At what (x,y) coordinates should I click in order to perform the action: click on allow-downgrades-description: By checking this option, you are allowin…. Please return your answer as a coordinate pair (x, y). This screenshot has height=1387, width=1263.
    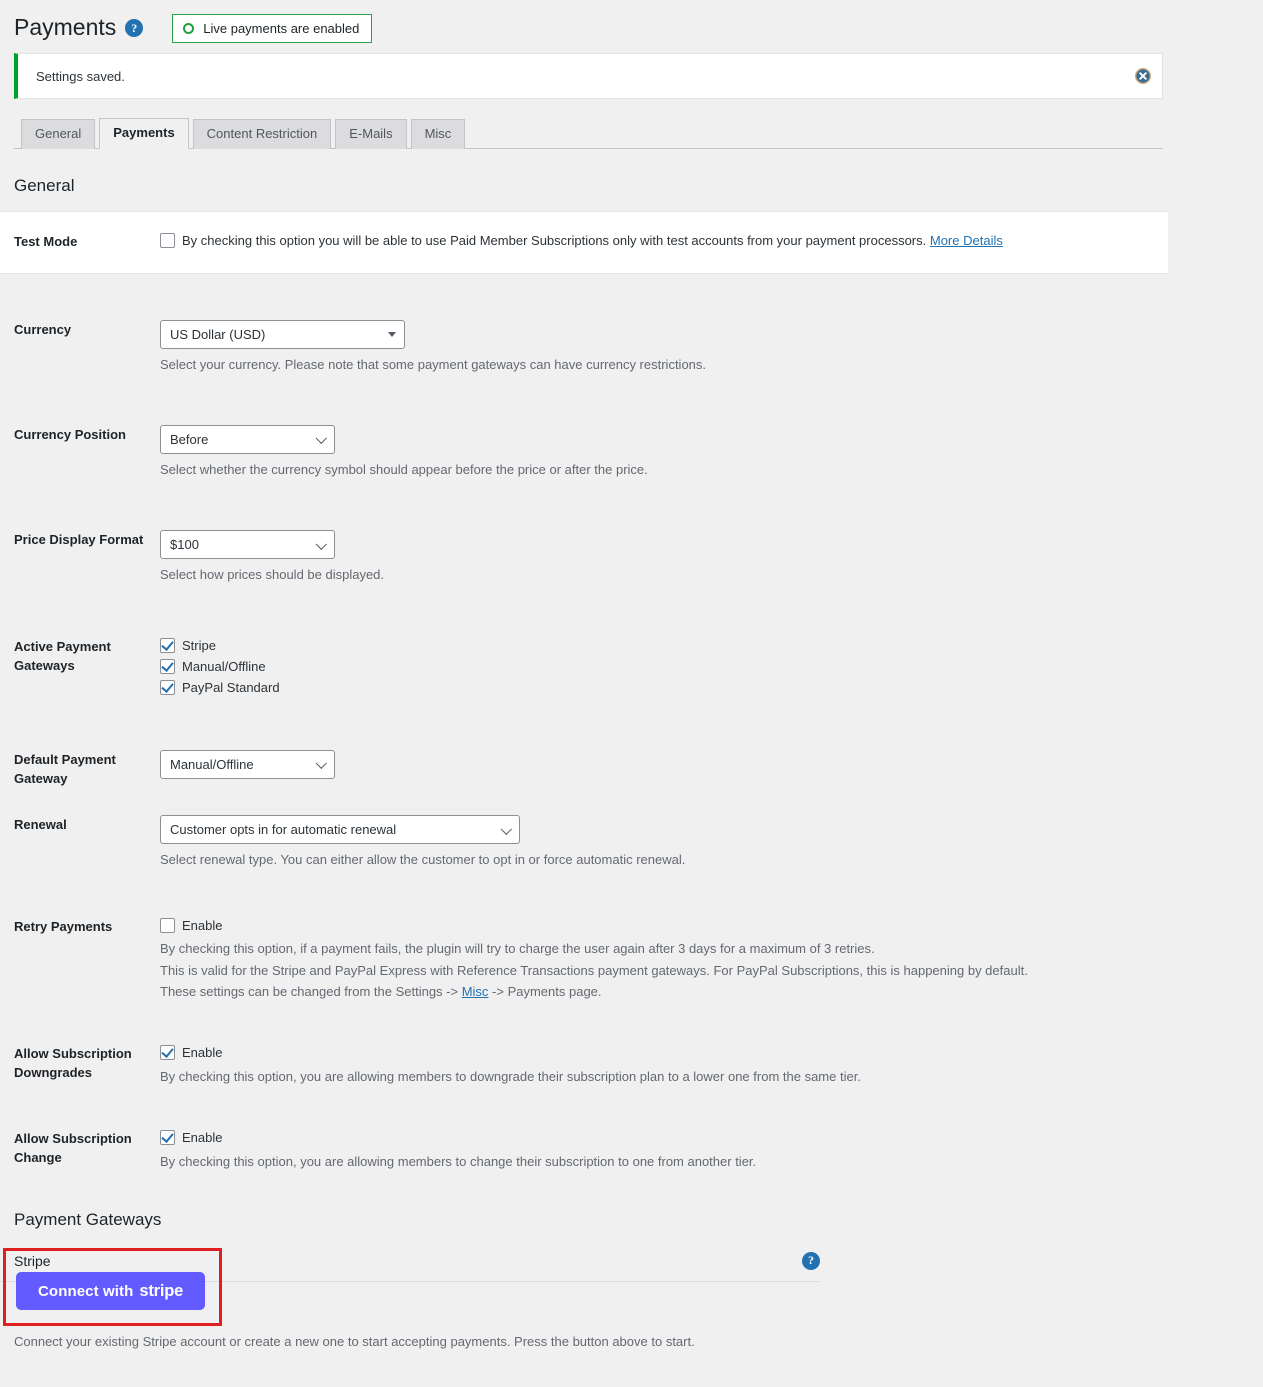
    Looking at the image, I should click on (510, 1076).